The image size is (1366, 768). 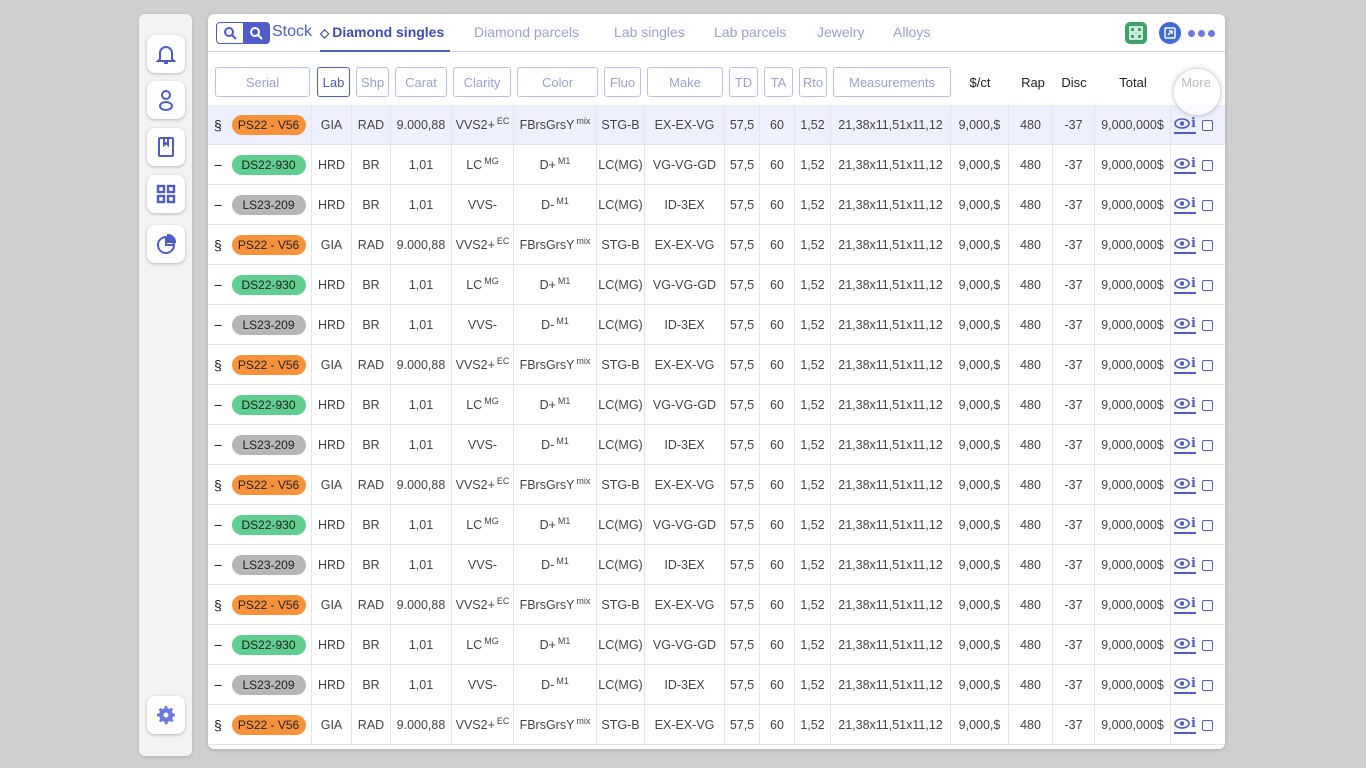 I want to click on col-rto: Rto, so click(x=813, y=82).